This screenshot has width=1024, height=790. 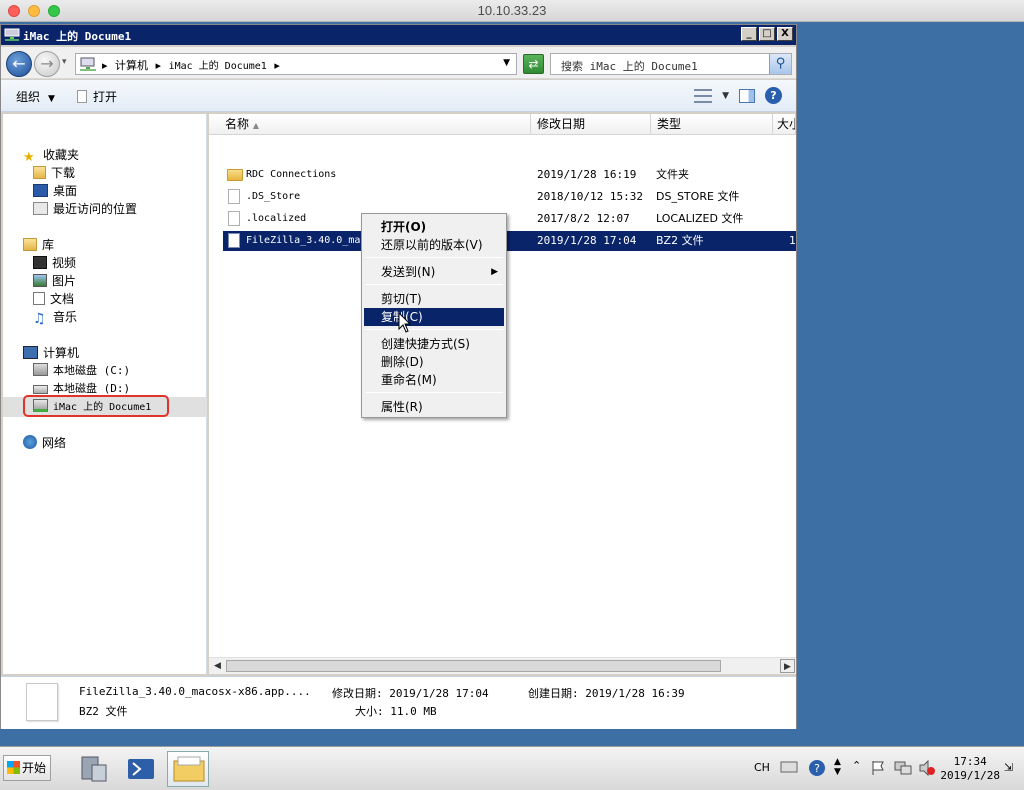 What do you see at coordinates (434, 272) in the screenshot?
I see `menu-item-send-to: 发送到(N) ▶` at bounding box center [434, 272].